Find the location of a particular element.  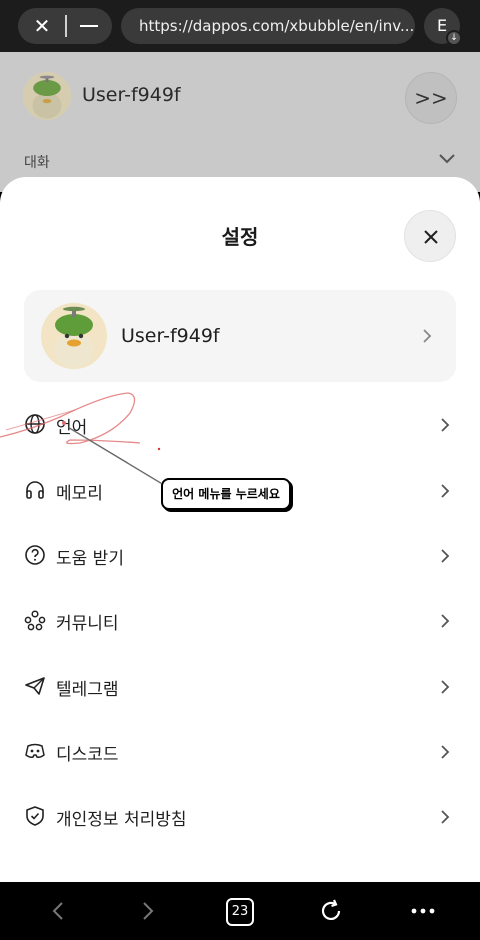

profile-initial: E is located at coordinates (442, 25).